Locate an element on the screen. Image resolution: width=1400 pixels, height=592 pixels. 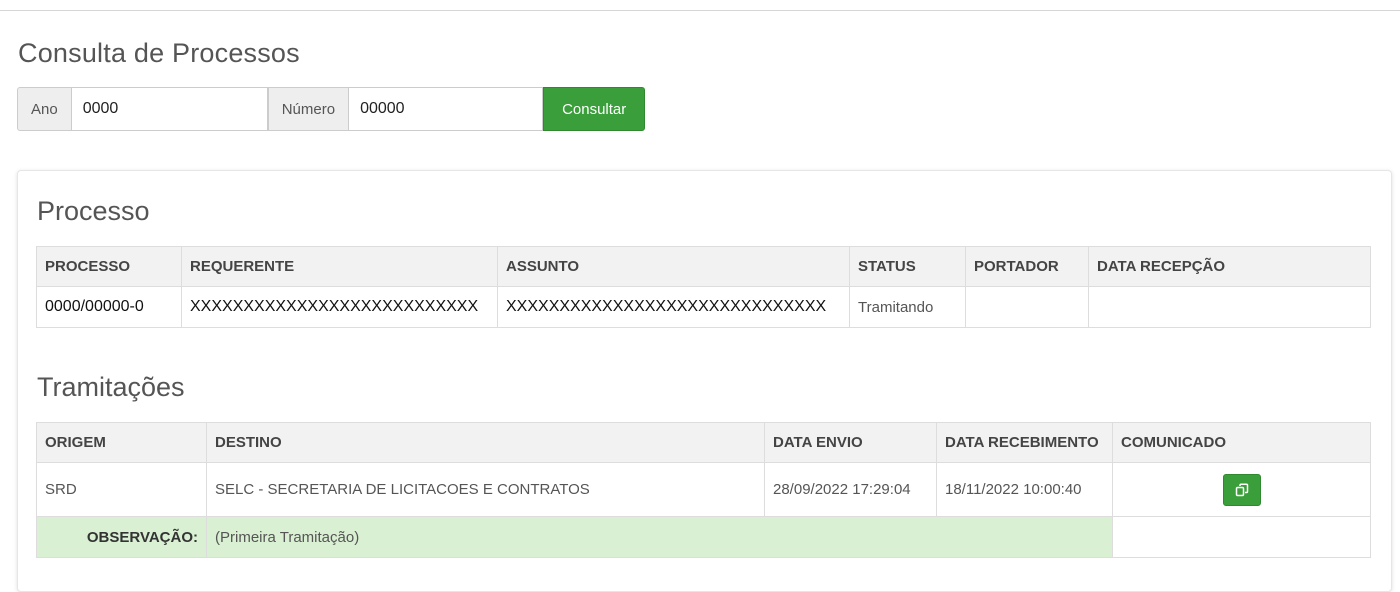
cell-origem: SRD is located at coordinates (121, 489).